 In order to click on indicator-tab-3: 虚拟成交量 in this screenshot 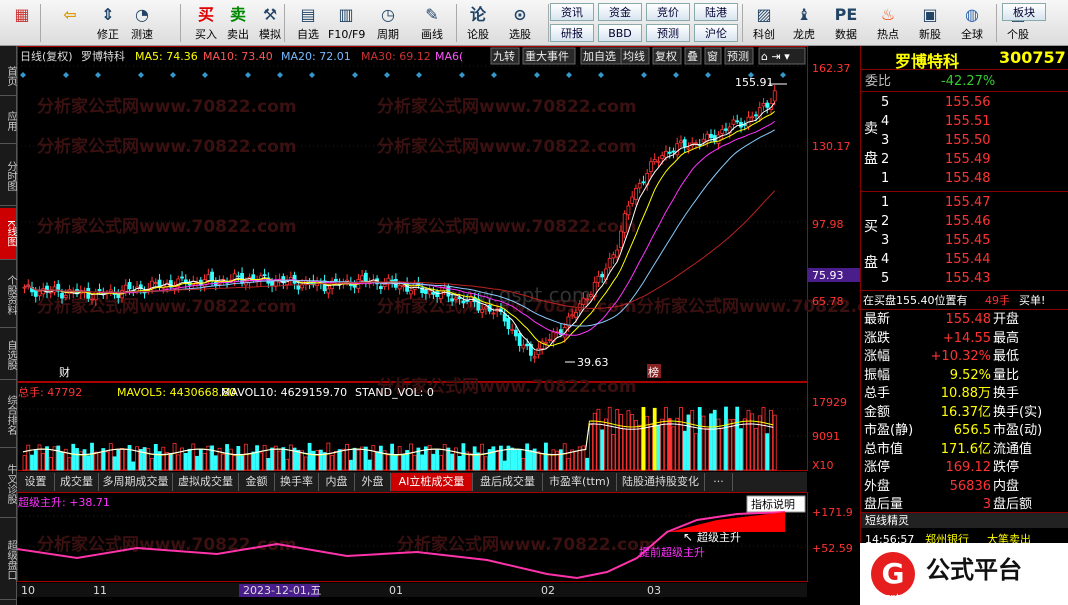, I will do `click(206, 482)`.